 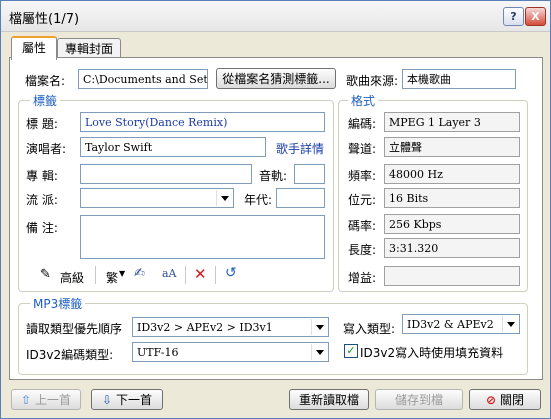 What do you see at coordinates (362, 278) in the screenshot?
I see `gain-label: 增益:` at bounding box center [362, 278].